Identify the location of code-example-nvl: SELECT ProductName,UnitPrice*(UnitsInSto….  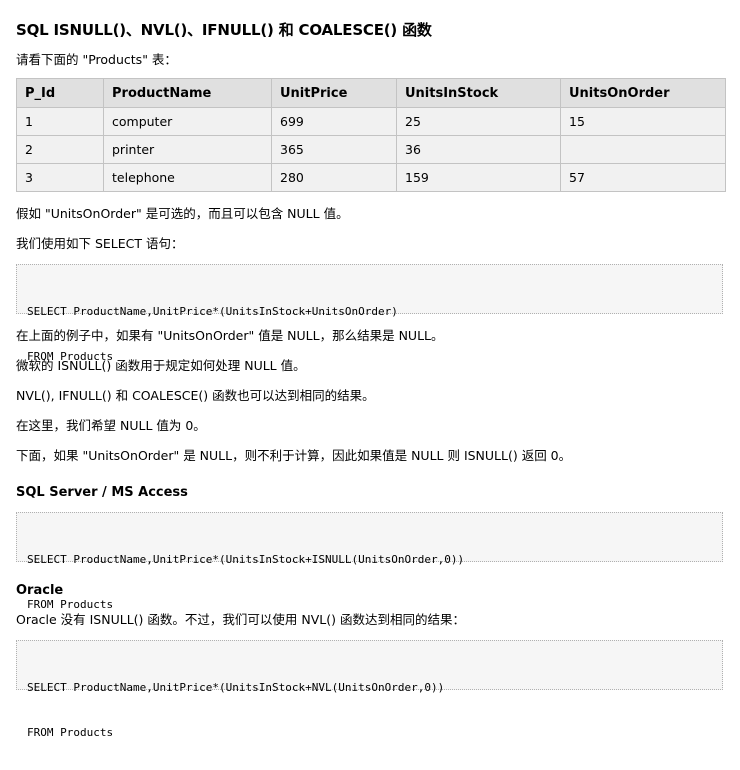
(369, 689).